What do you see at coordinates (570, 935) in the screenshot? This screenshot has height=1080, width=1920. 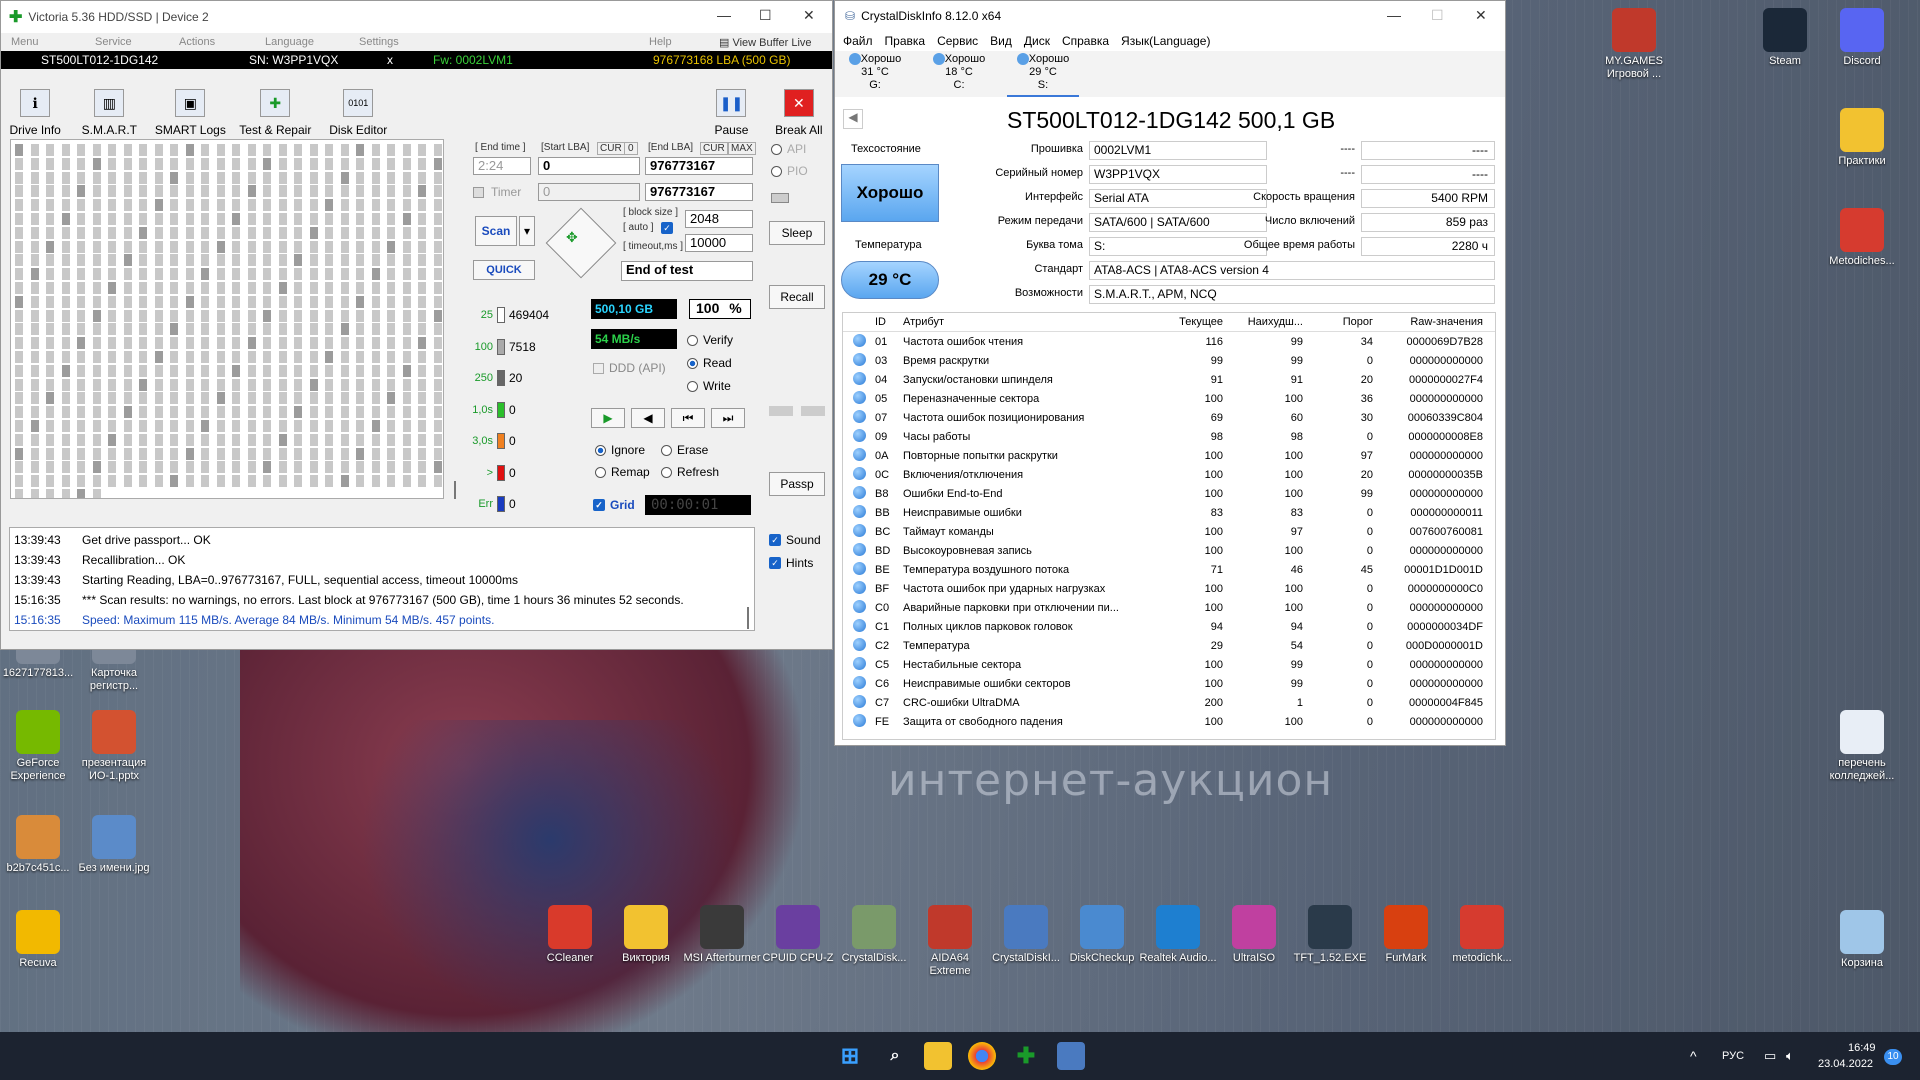 I see `desktop-shortcut: CCleaner` at bounding box center [570, 935].